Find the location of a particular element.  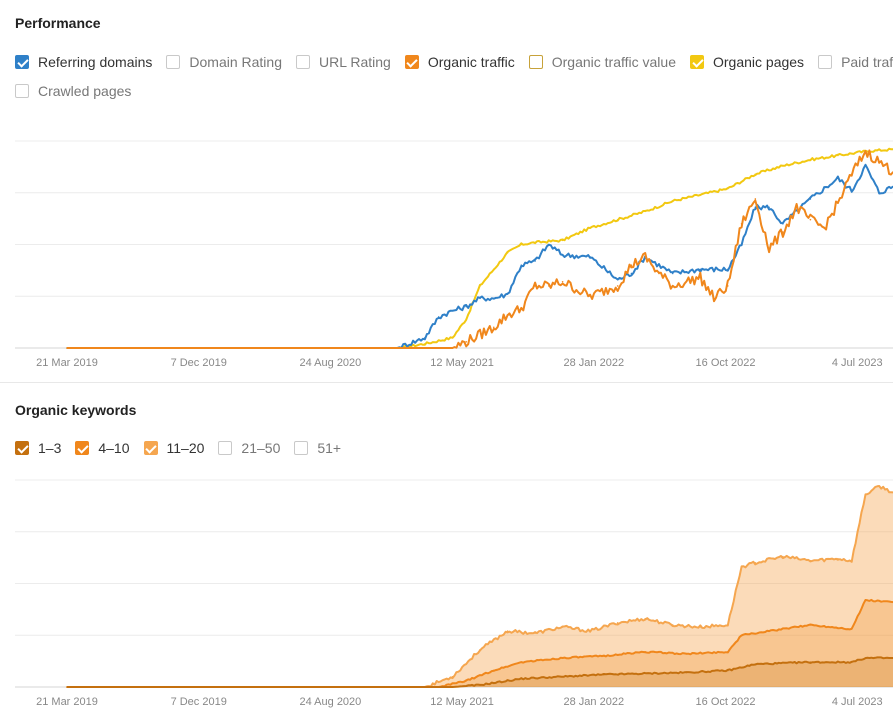

x-tick-label: 16 Oct 2022 is located at coordinates (726, 702).